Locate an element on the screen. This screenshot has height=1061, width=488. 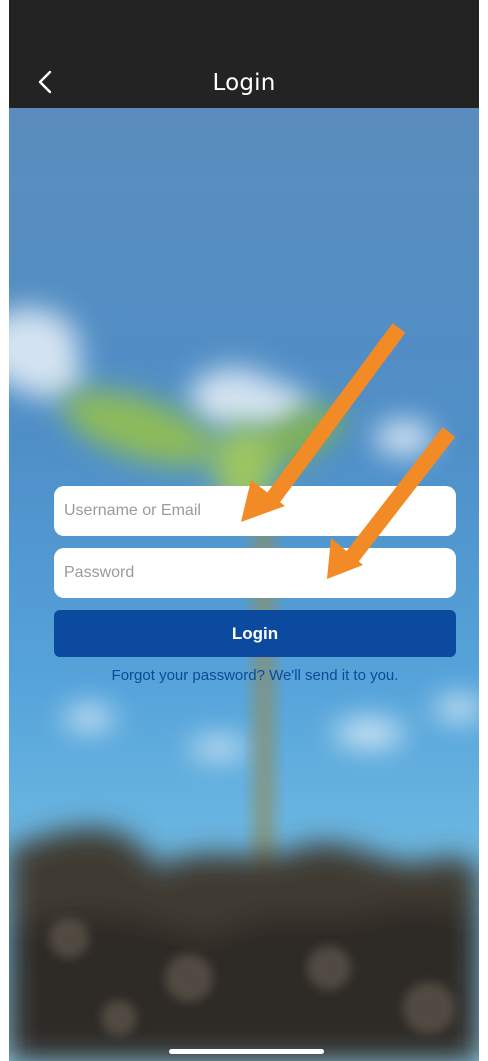
page-title: Login is located at coordinates (244, 83).